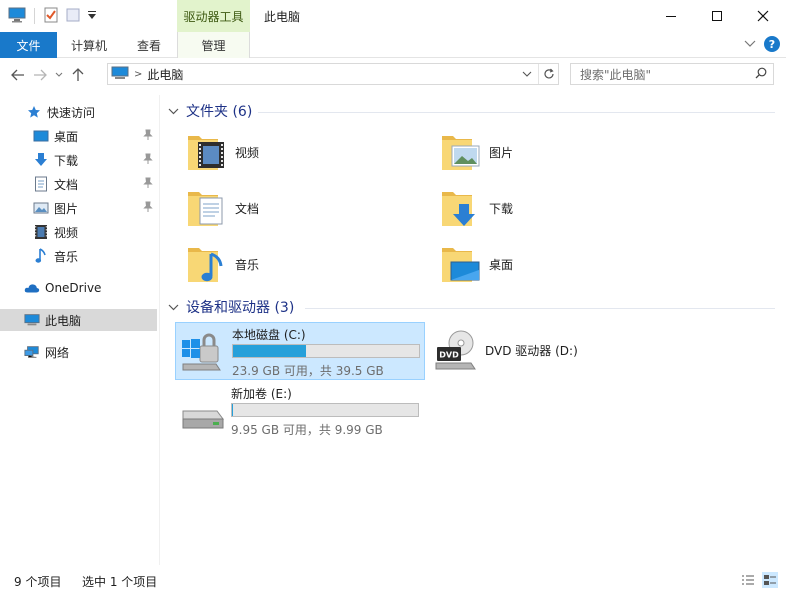 The width and height of the screenshot is (786, 593). What do you see at coordinates (554, 351) in the screenshot?
I see `drive-tile-d: DVD DVD 驱动器 (D:)` at bounding box center [554, 351].